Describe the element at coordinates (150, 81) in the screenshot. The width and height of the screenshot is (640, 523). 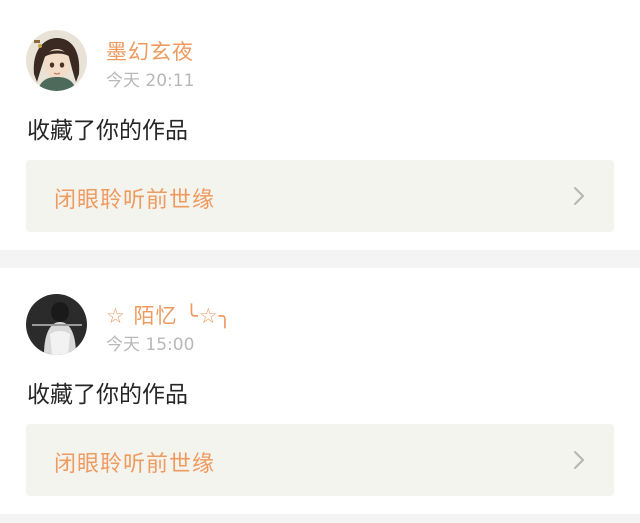
I see `timestamp: 今天 20:11` at that location.